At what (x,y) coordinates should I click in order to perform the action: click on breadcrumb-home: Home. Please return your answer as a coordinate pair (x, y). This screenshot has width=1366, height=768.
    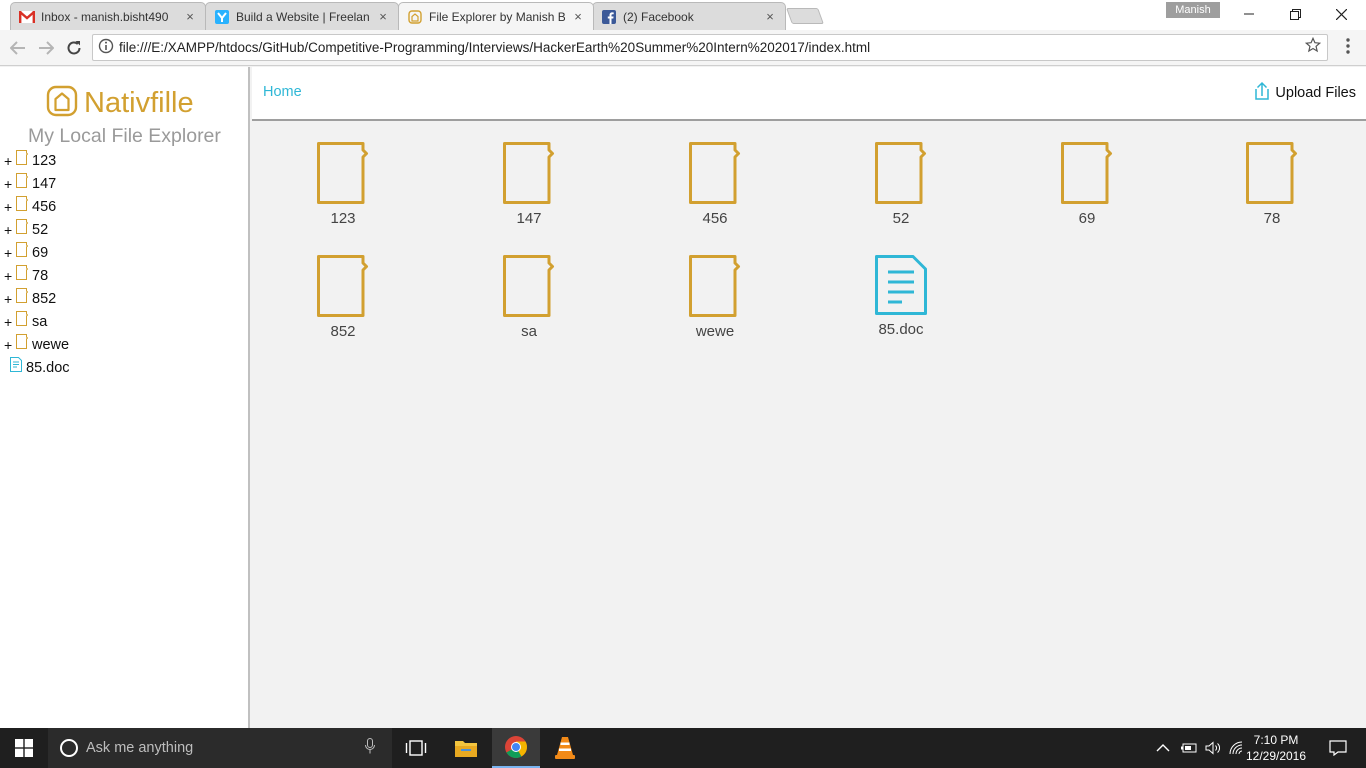
    Looking at the image, I should click on (282, 92).